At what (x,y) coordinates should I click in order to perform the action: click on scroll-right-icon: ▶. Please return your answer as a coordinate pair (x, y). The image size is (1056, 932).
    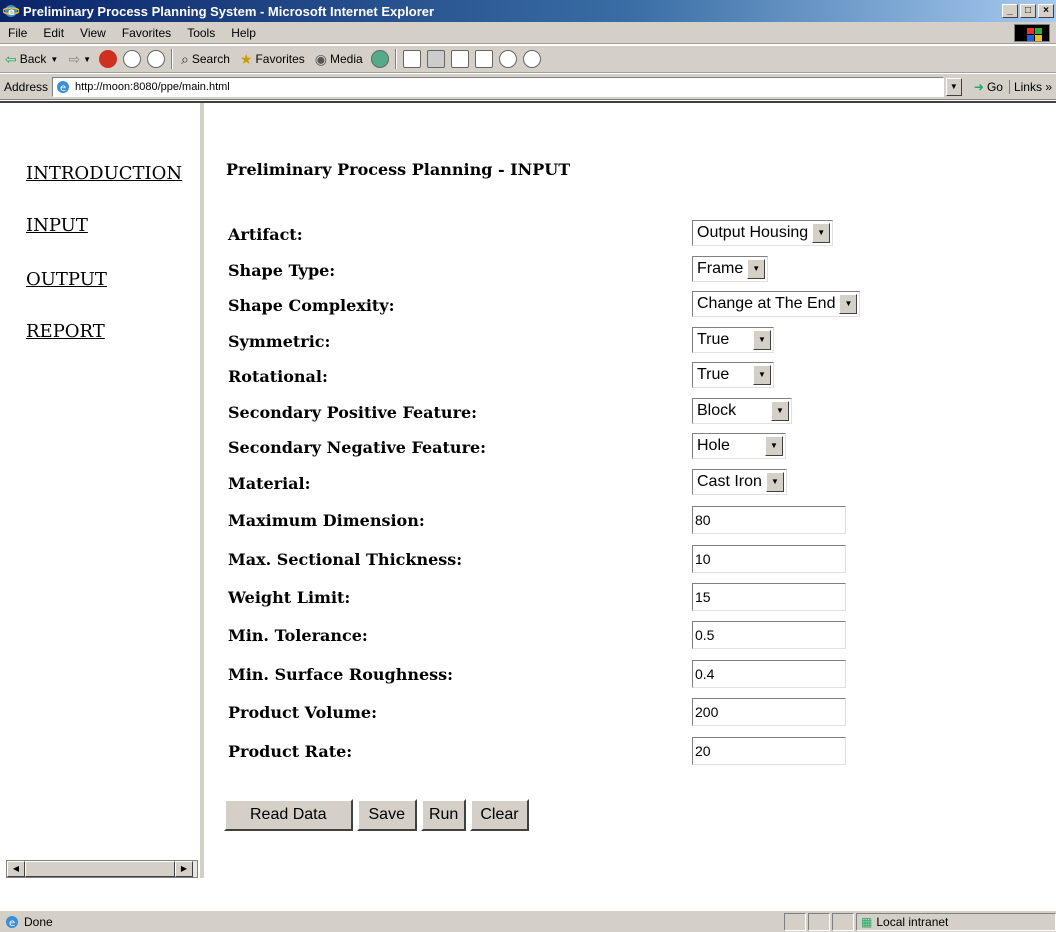
    Looking at the image, I should click on (184, 869).